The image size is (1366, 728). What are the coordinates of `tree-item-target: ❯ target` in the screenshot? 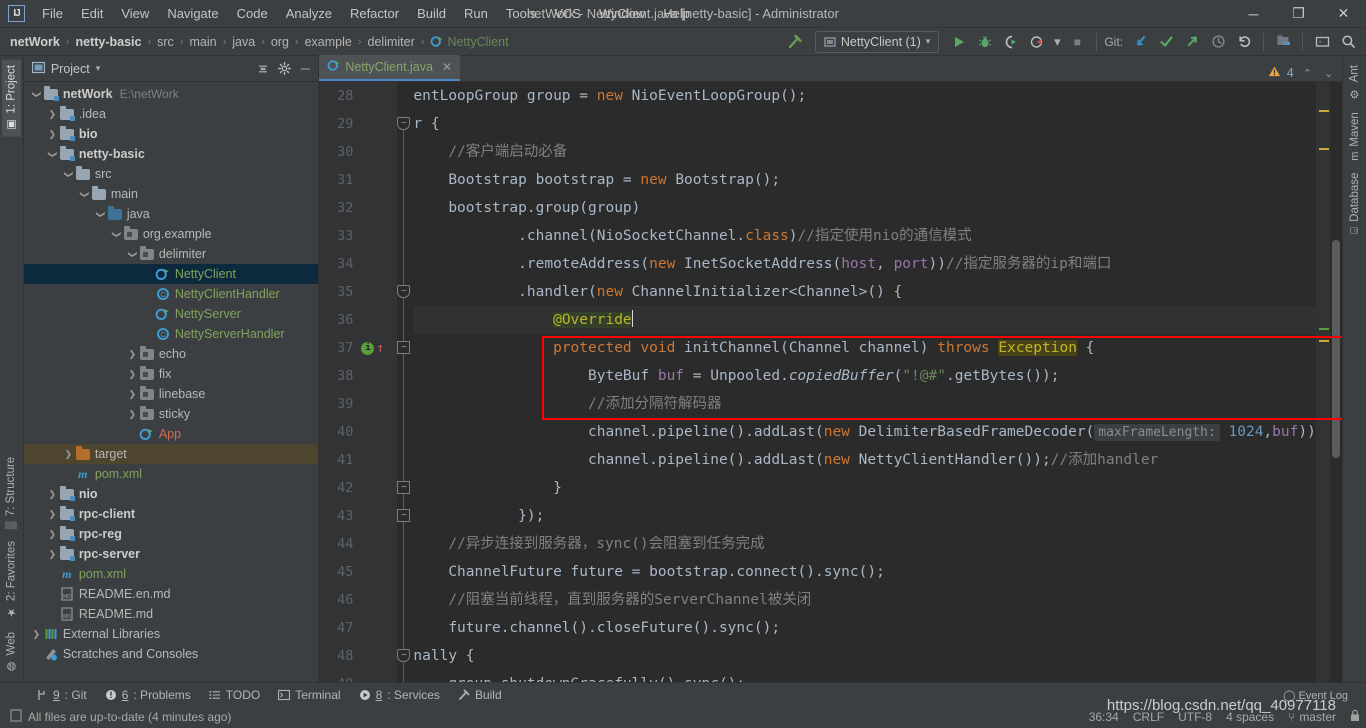 It's located at (171, 454).